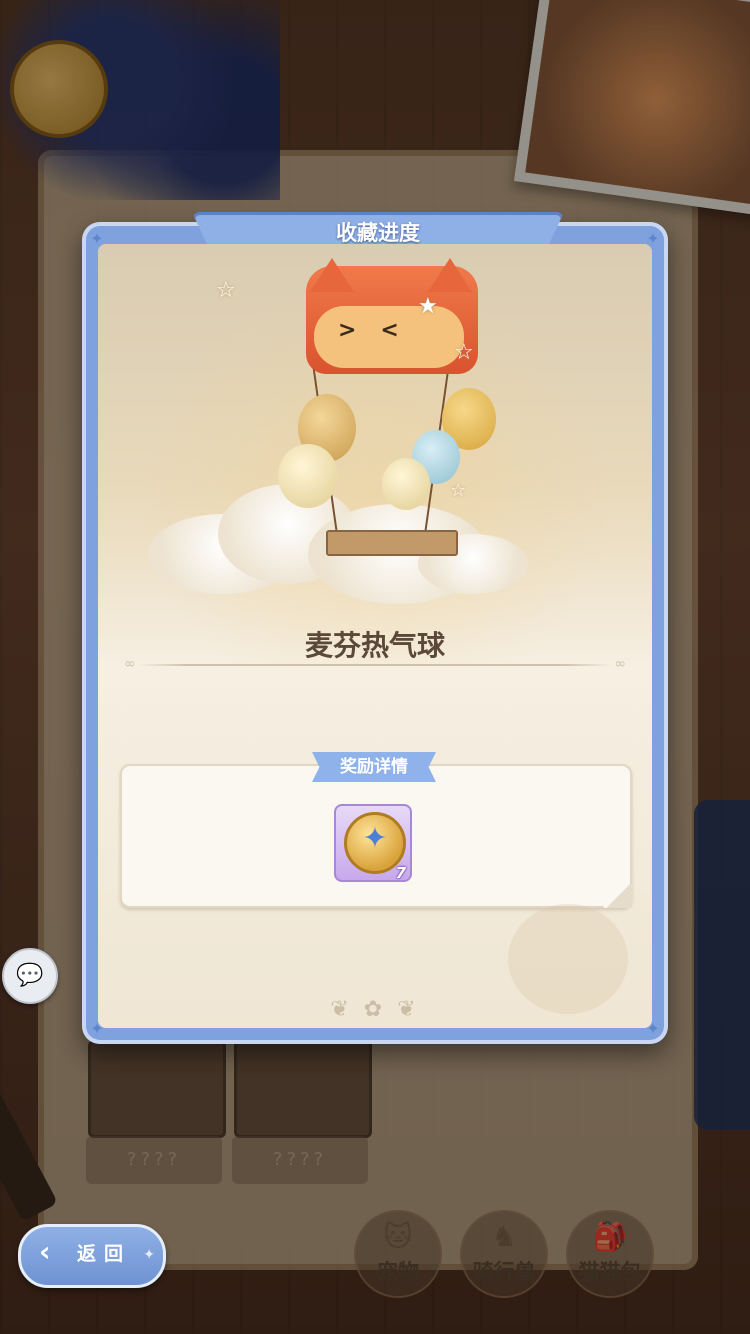 The height and width of the screenshot is (1334, 750). I want to click on chat-bubble-icon: 💬, so click(30, 975).